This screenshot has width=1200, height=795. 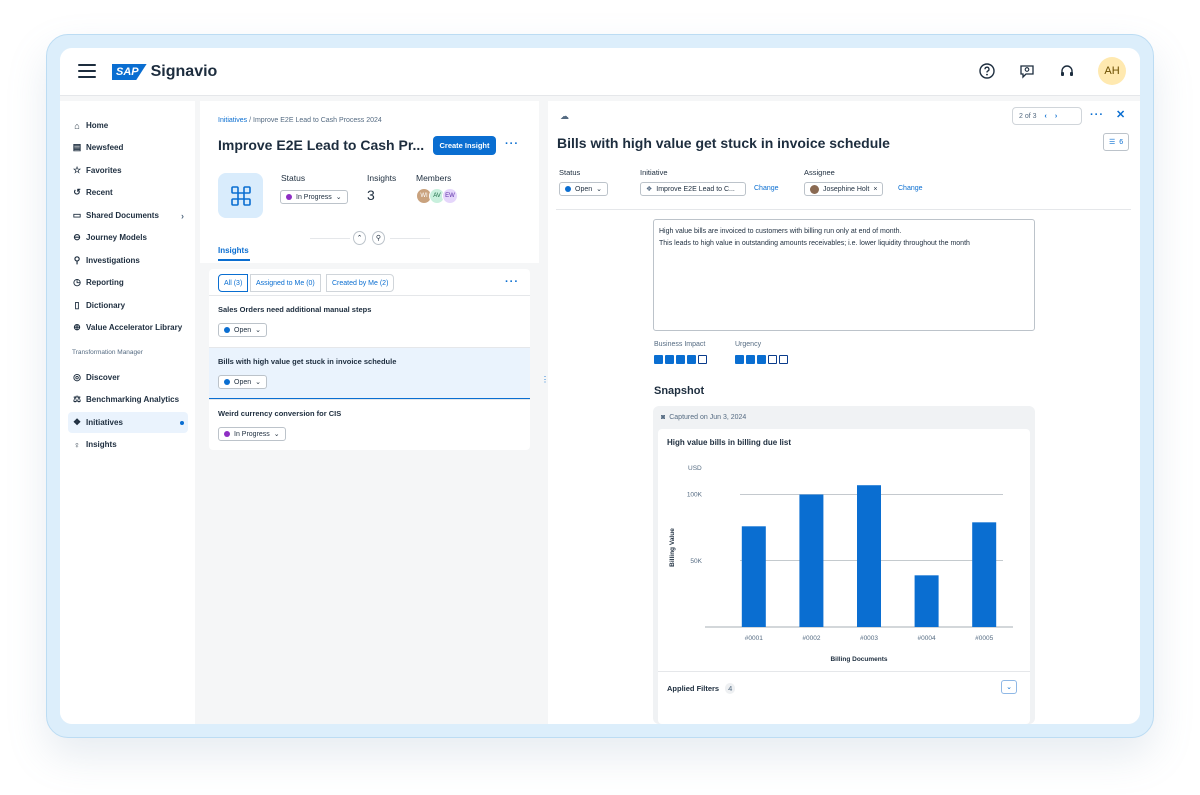 I want to click on remove-icon: ×, so click(x=875, y=189).